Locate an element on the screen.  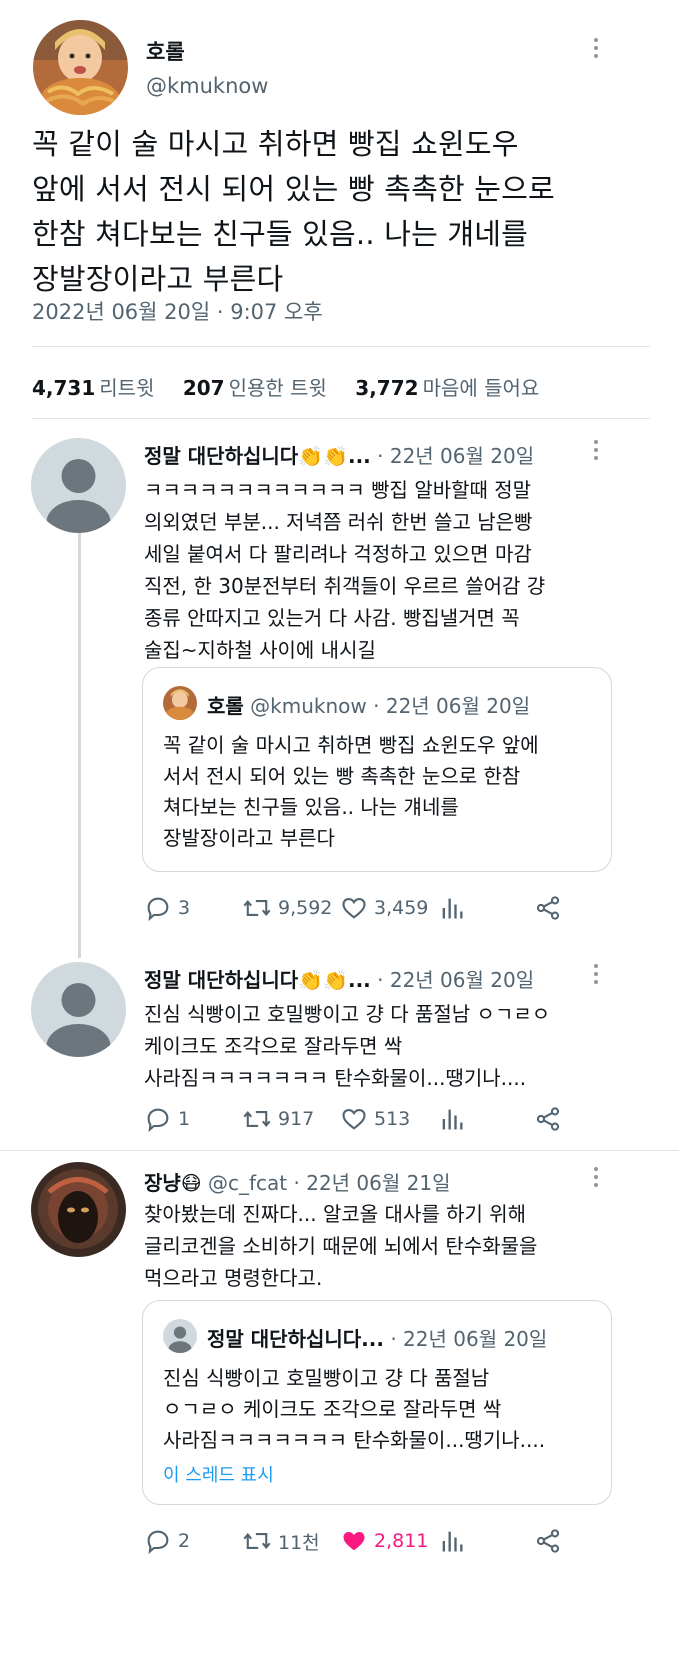
like-label: 마음에 들어요 is located at coordinates (481, 388).